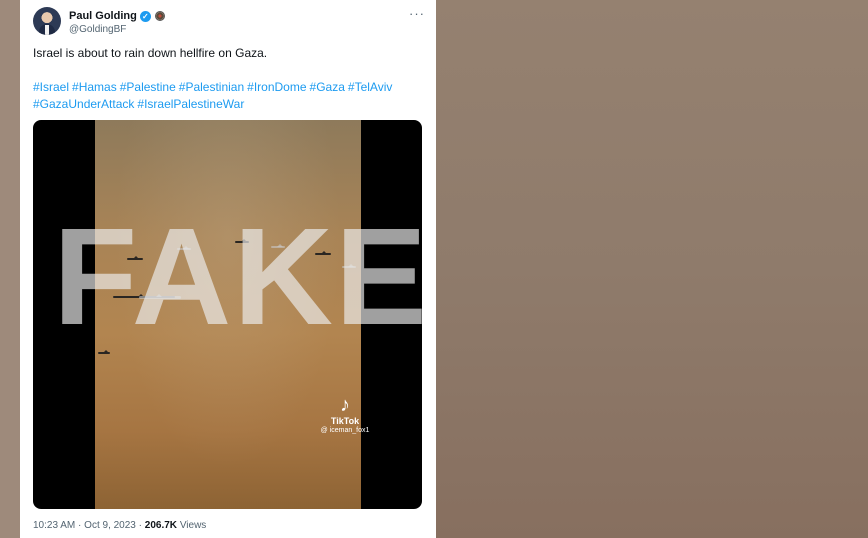 The width and height of the screenshot is (868, 538). What do you see at coordinates (10, 269) in the screenshot?
I see `background-left-strip` at bounding box center [10, 269].